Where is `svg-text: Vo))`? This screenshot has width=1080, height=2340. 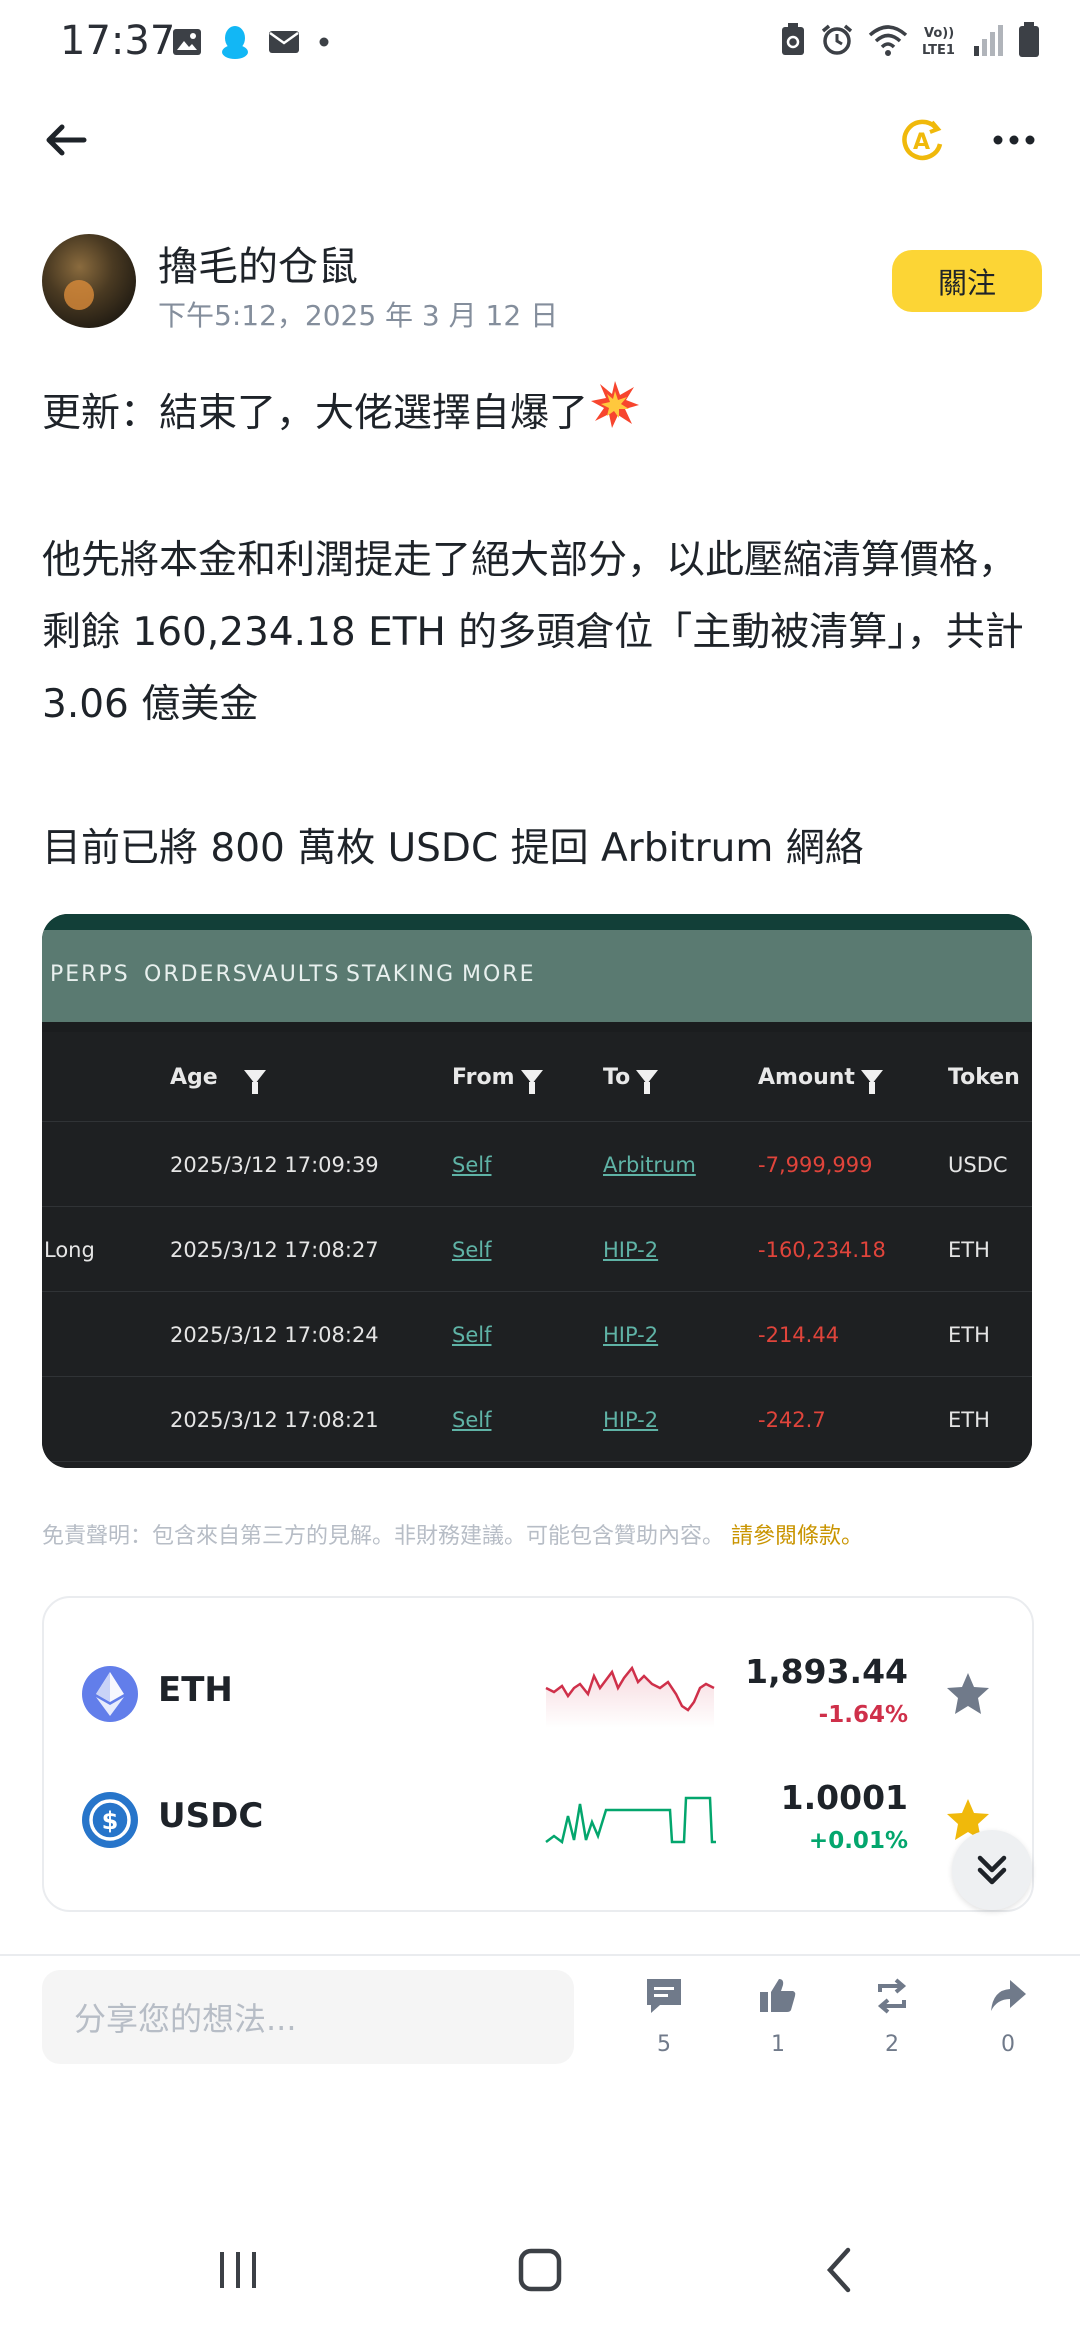
svg-text: Vo)) is located at coordinates (939, 33).